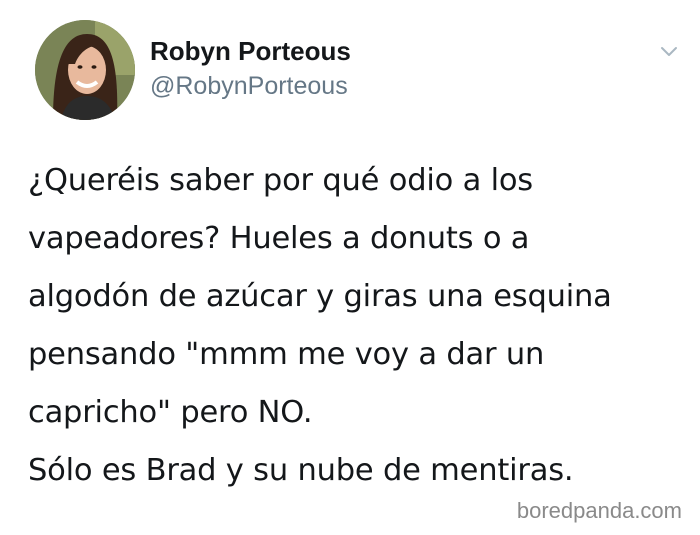 This screenshot has height=535, width=700. I want to click on tweet-line: algodón de azúcar y giras una esquina, so click(320, 296).